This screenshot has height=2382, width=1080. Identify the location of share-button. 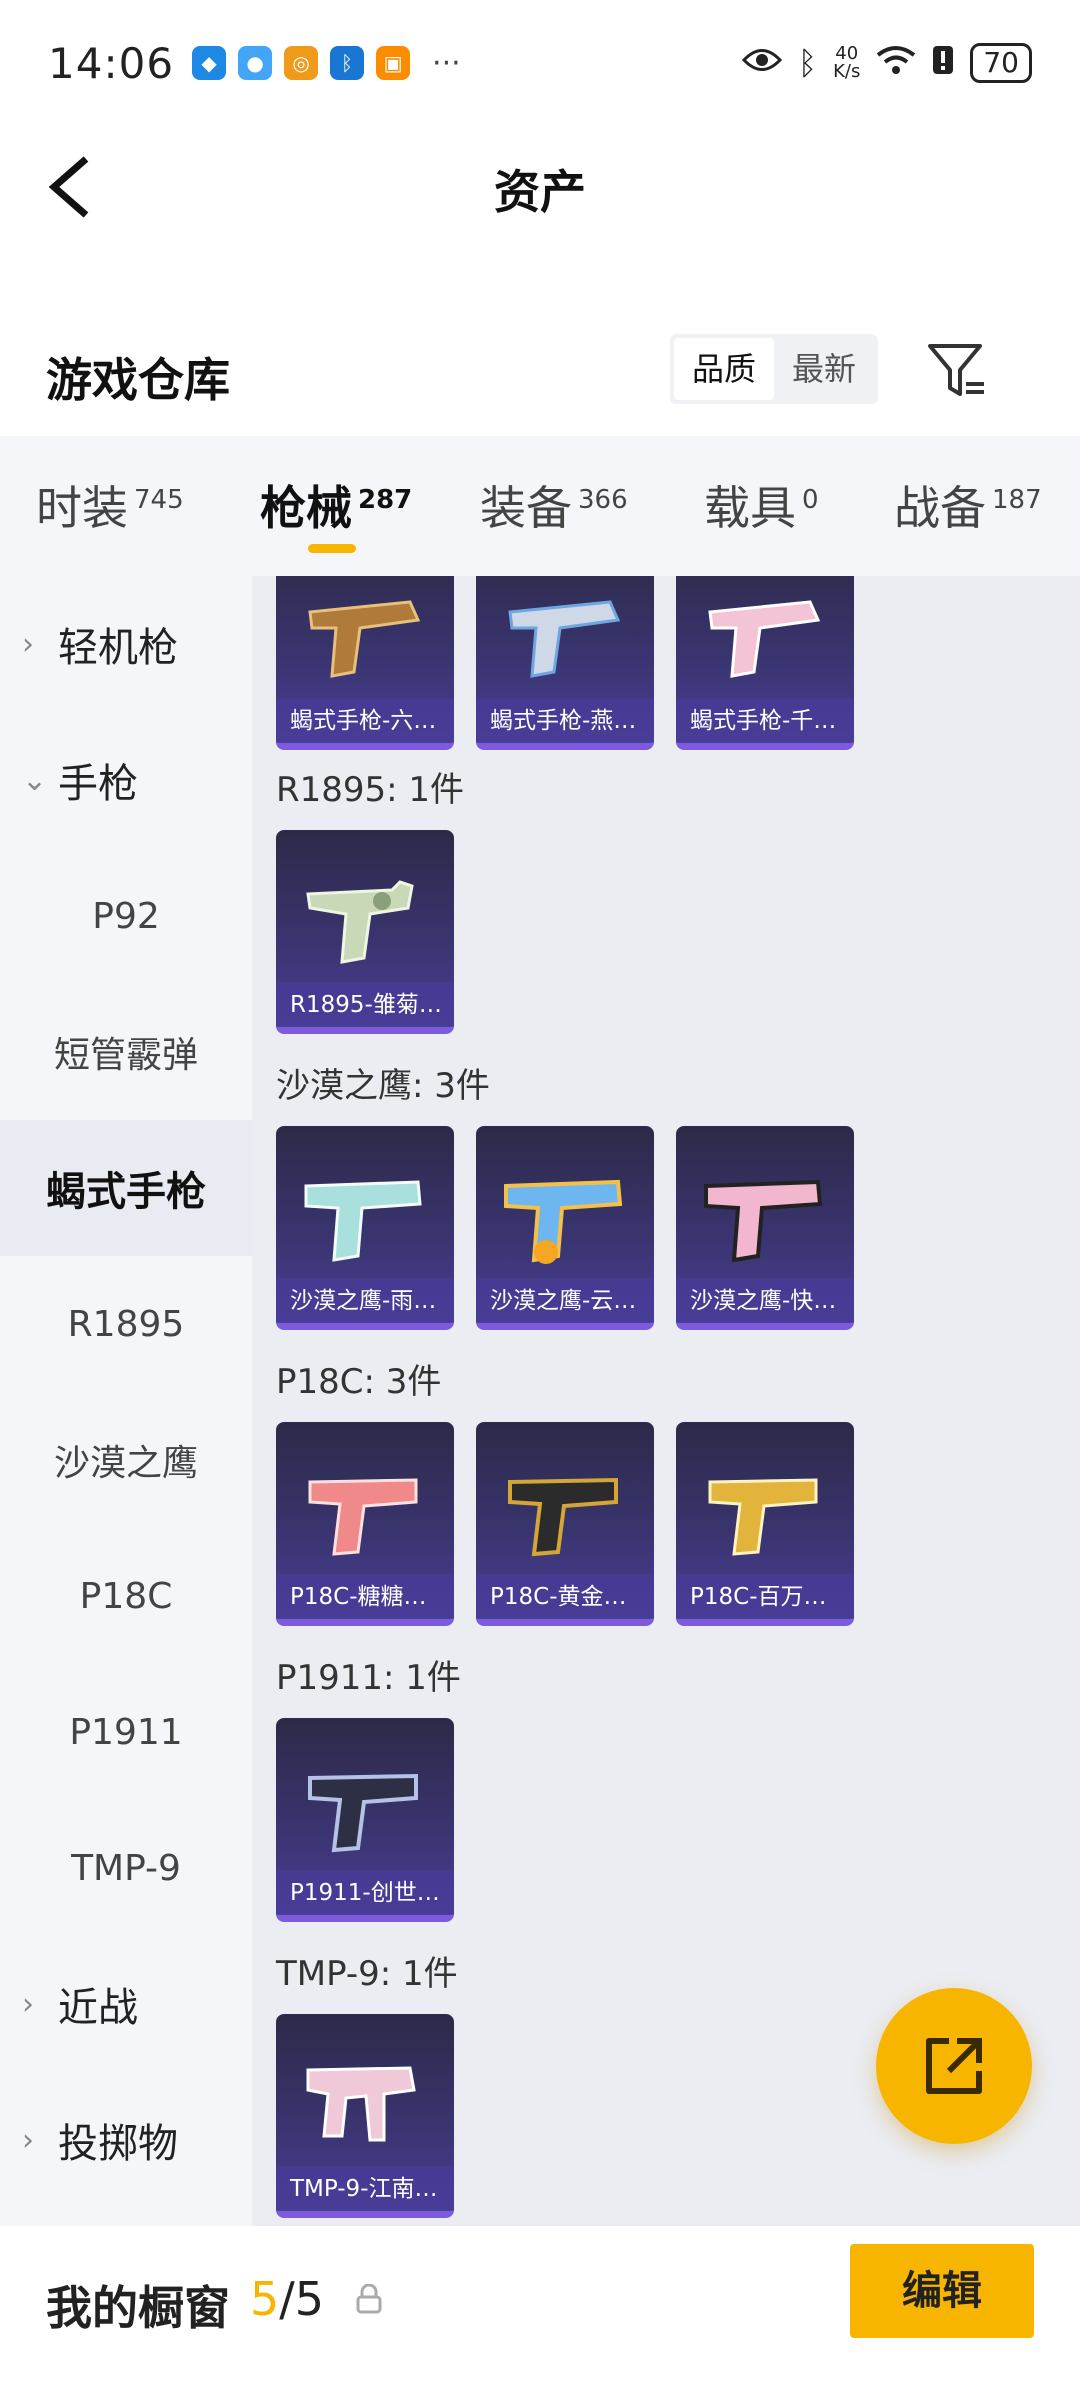
(954, 2066).